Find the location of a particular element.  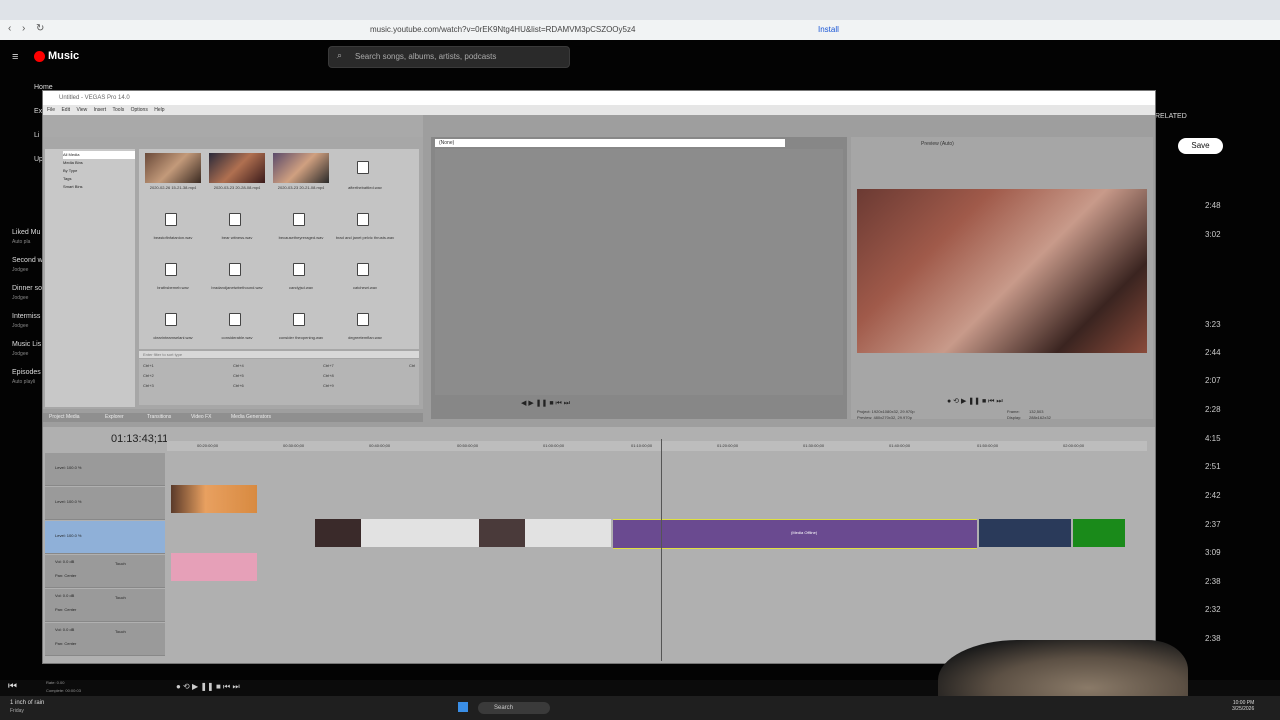

vegas-toolbar is located at coordinates (233, 126).